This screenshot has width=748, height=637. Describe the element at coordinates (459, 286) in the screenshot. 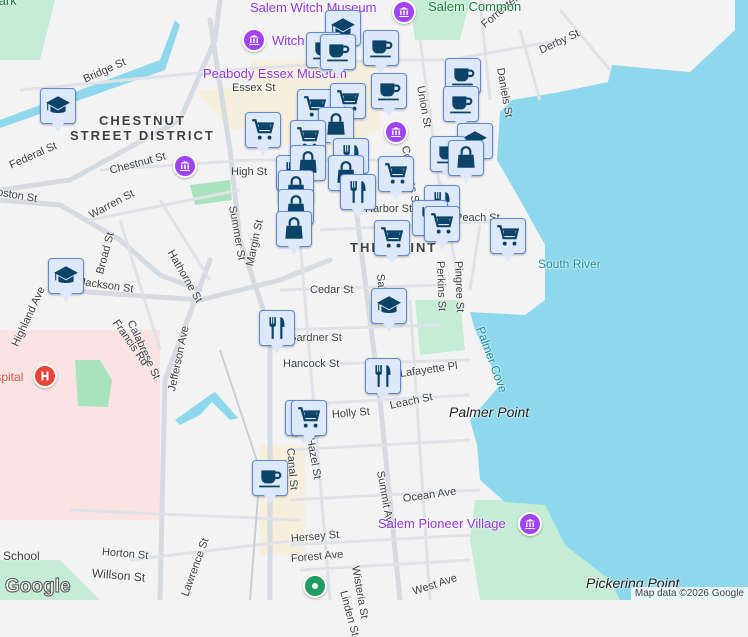

I see `street-label: Pingree St` at that location.